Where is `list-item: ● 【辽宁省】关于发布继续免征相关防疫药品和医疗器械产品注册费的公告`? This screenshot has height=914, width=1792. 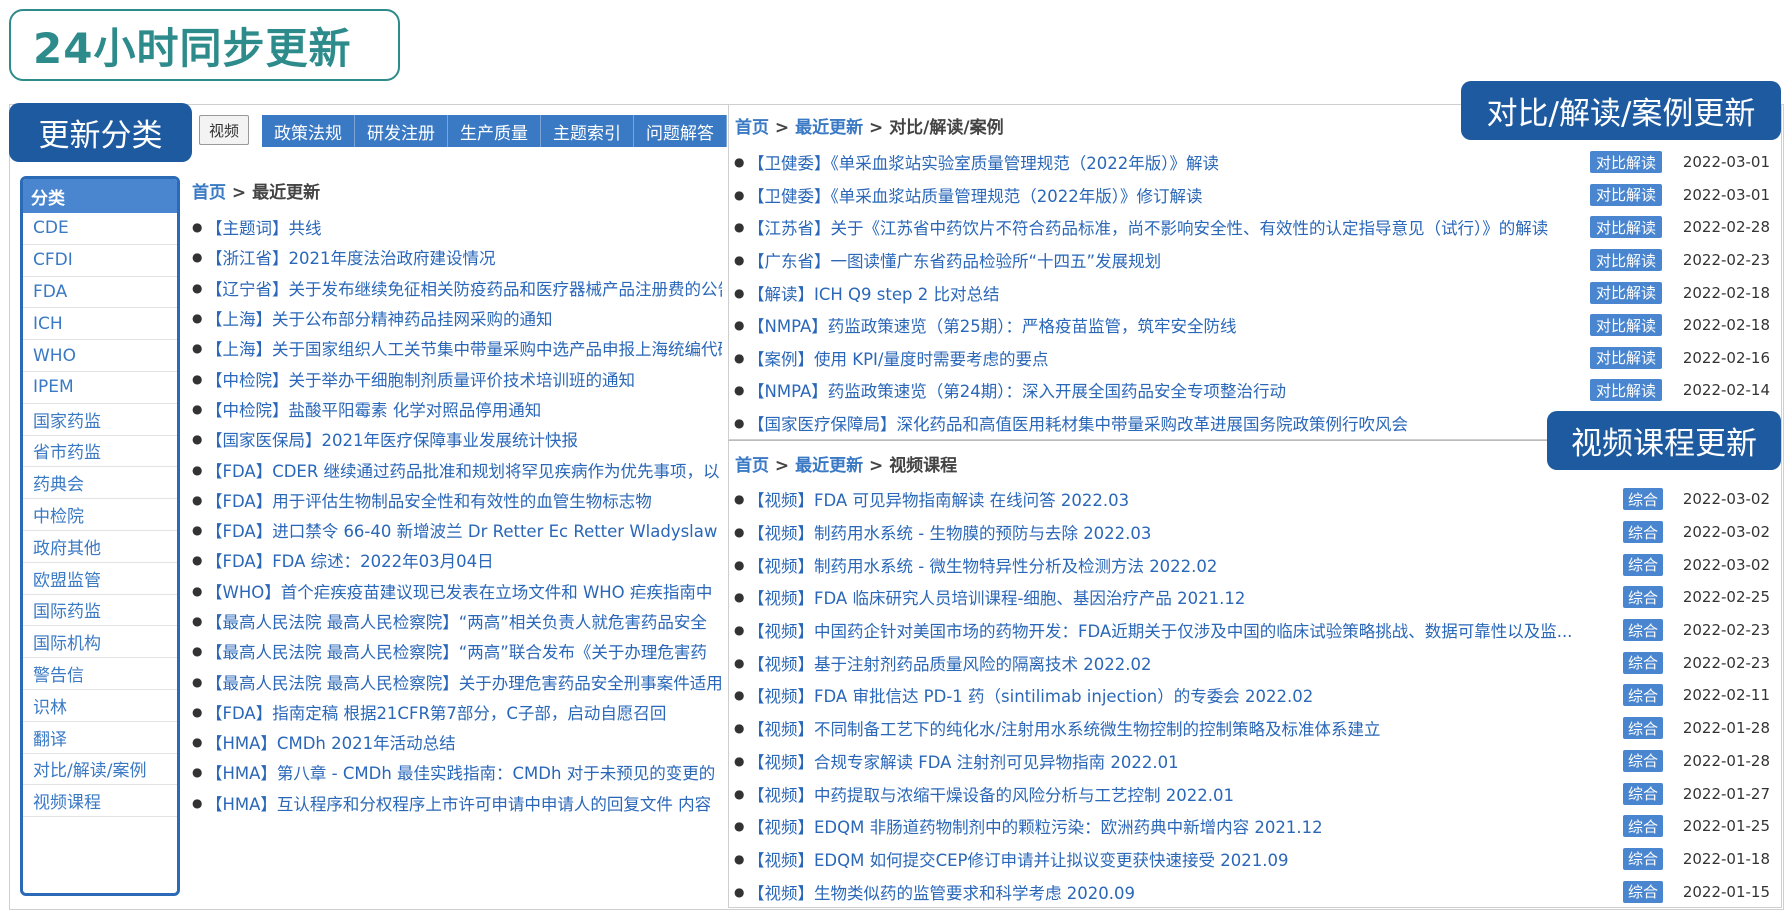 list-item: ● 【辽宁省】关于发布继续免征相关防疫药品和医疗器械产品注册费的公告 is located at coordinates (457, 288).